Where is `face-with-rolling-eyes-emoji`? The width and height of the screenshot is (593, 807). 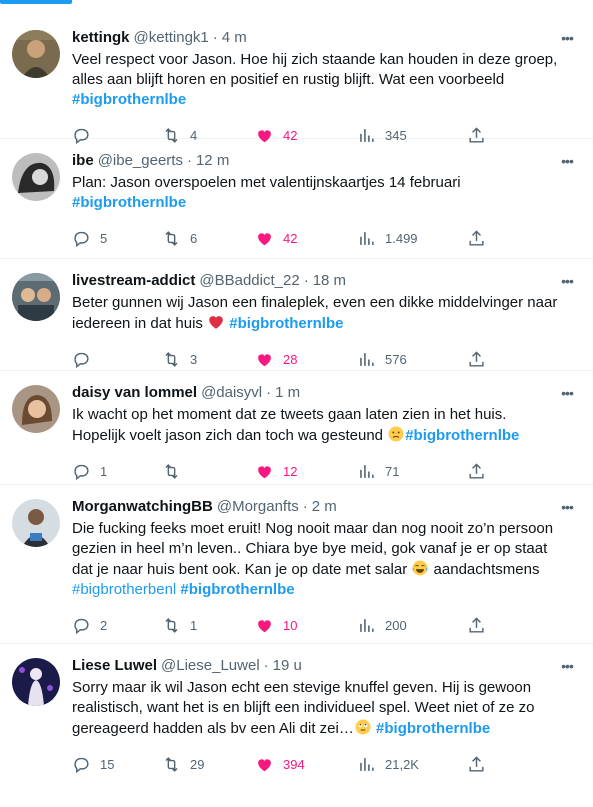
face-with-rolling-eyes-emoji is located at coordinates (363, 727).